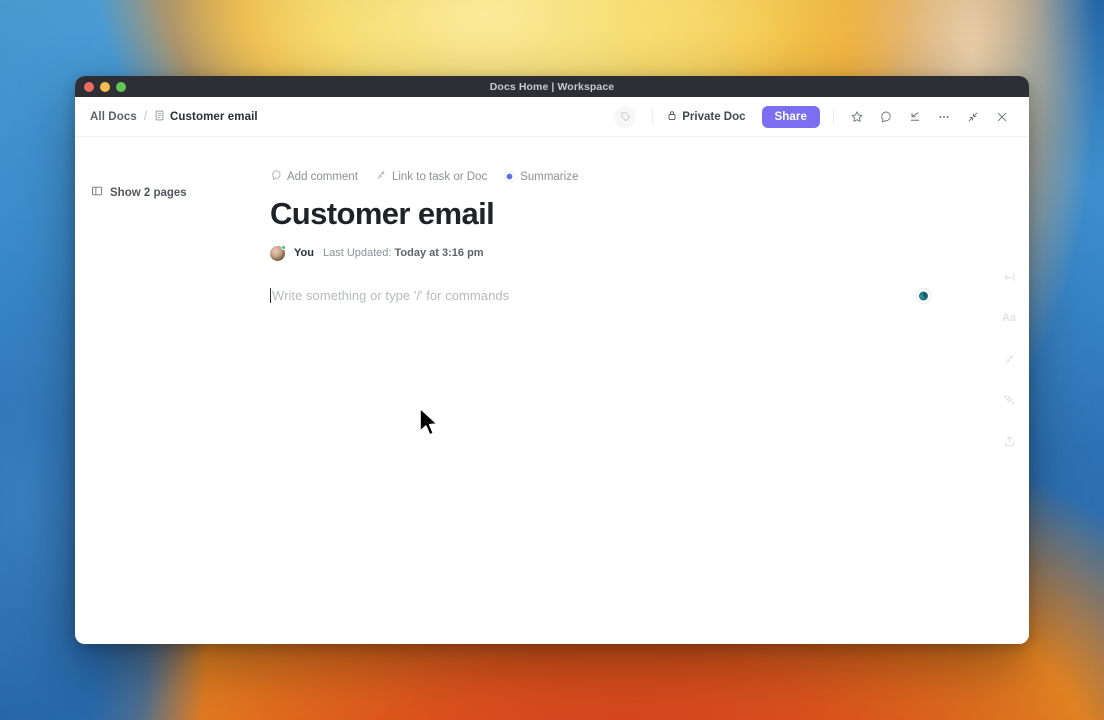 This screenshot has height=720, width=1104. Describe the element at coordinates (510, 176) in the screenshot. I see `ai-circle-icon` at that location.